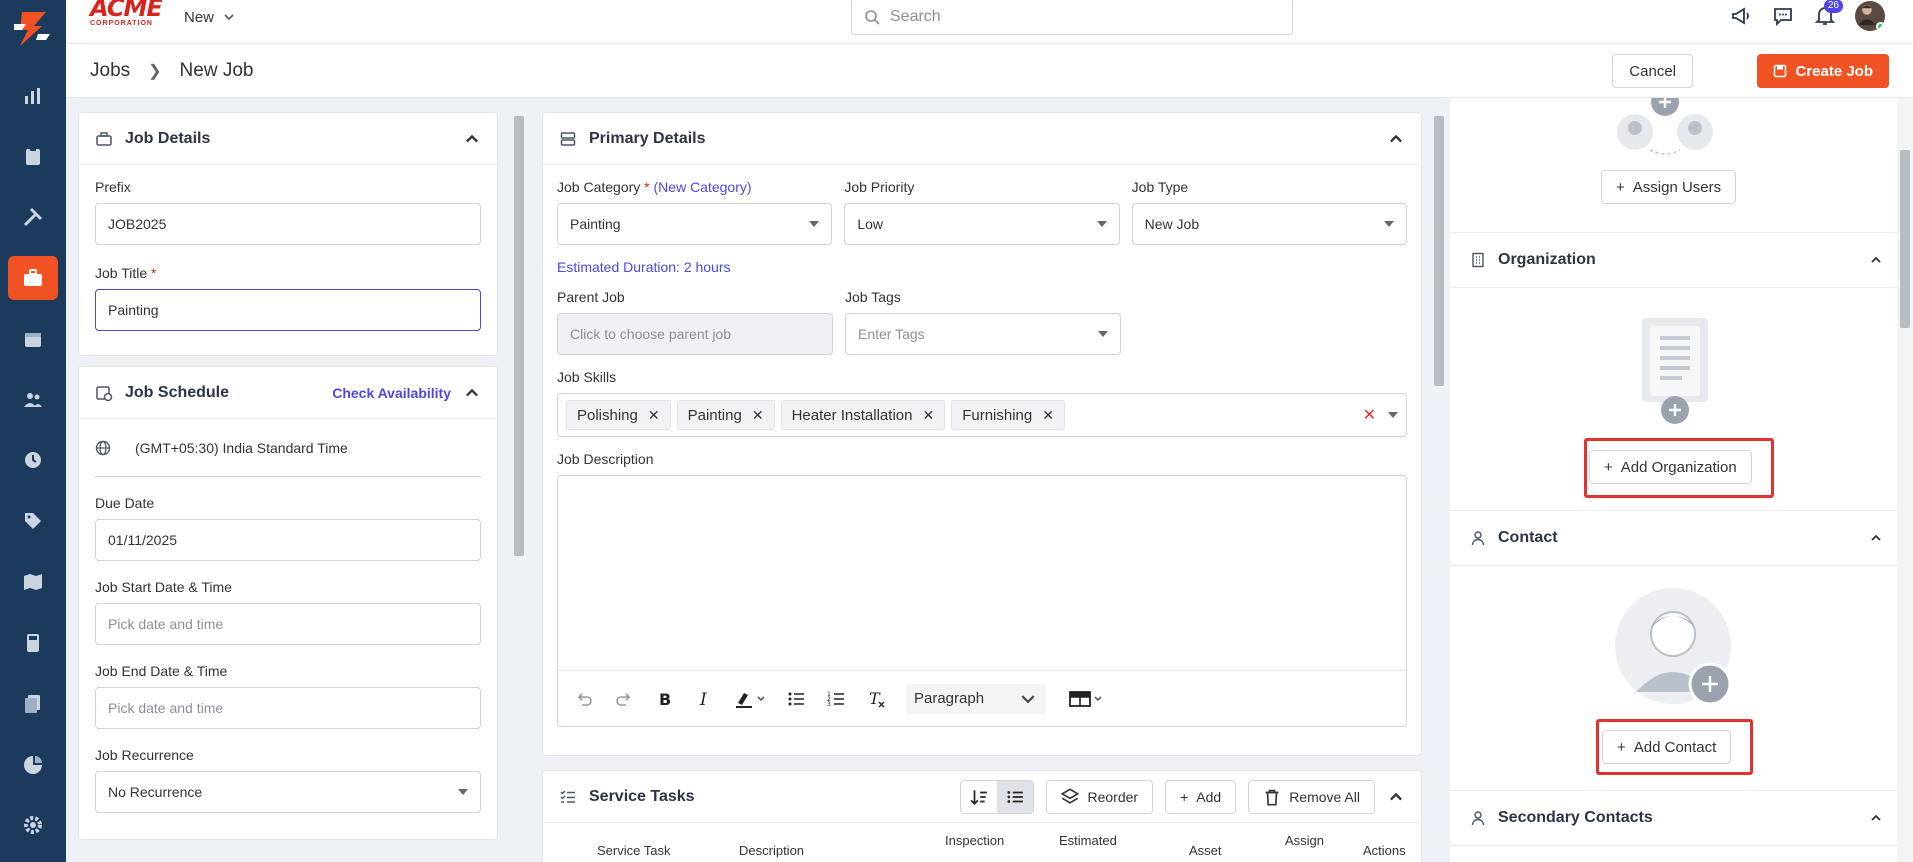 This screenshot has height=862, width=1913. I want to click on add-contact-button: + Add Contact, so click(1667, 747).